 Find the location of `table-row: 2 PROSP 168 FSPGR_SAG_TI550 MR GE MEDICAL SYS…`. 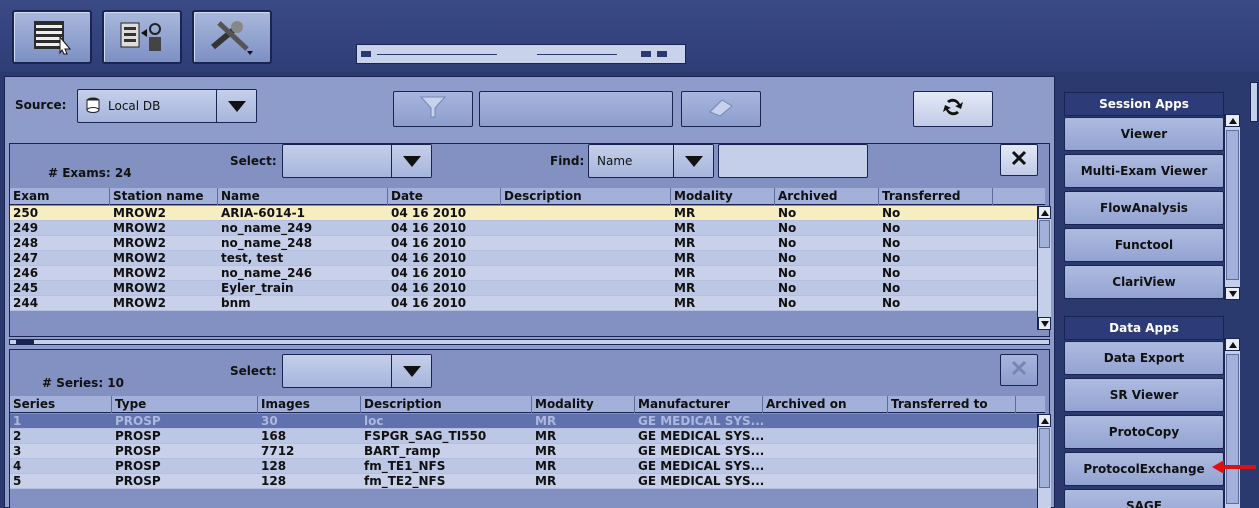

table-row: 2 PROSP 168 FSPGR_SAG_TI550 MR GE MEDICAL SYS… is located at coordinates (525, 436).